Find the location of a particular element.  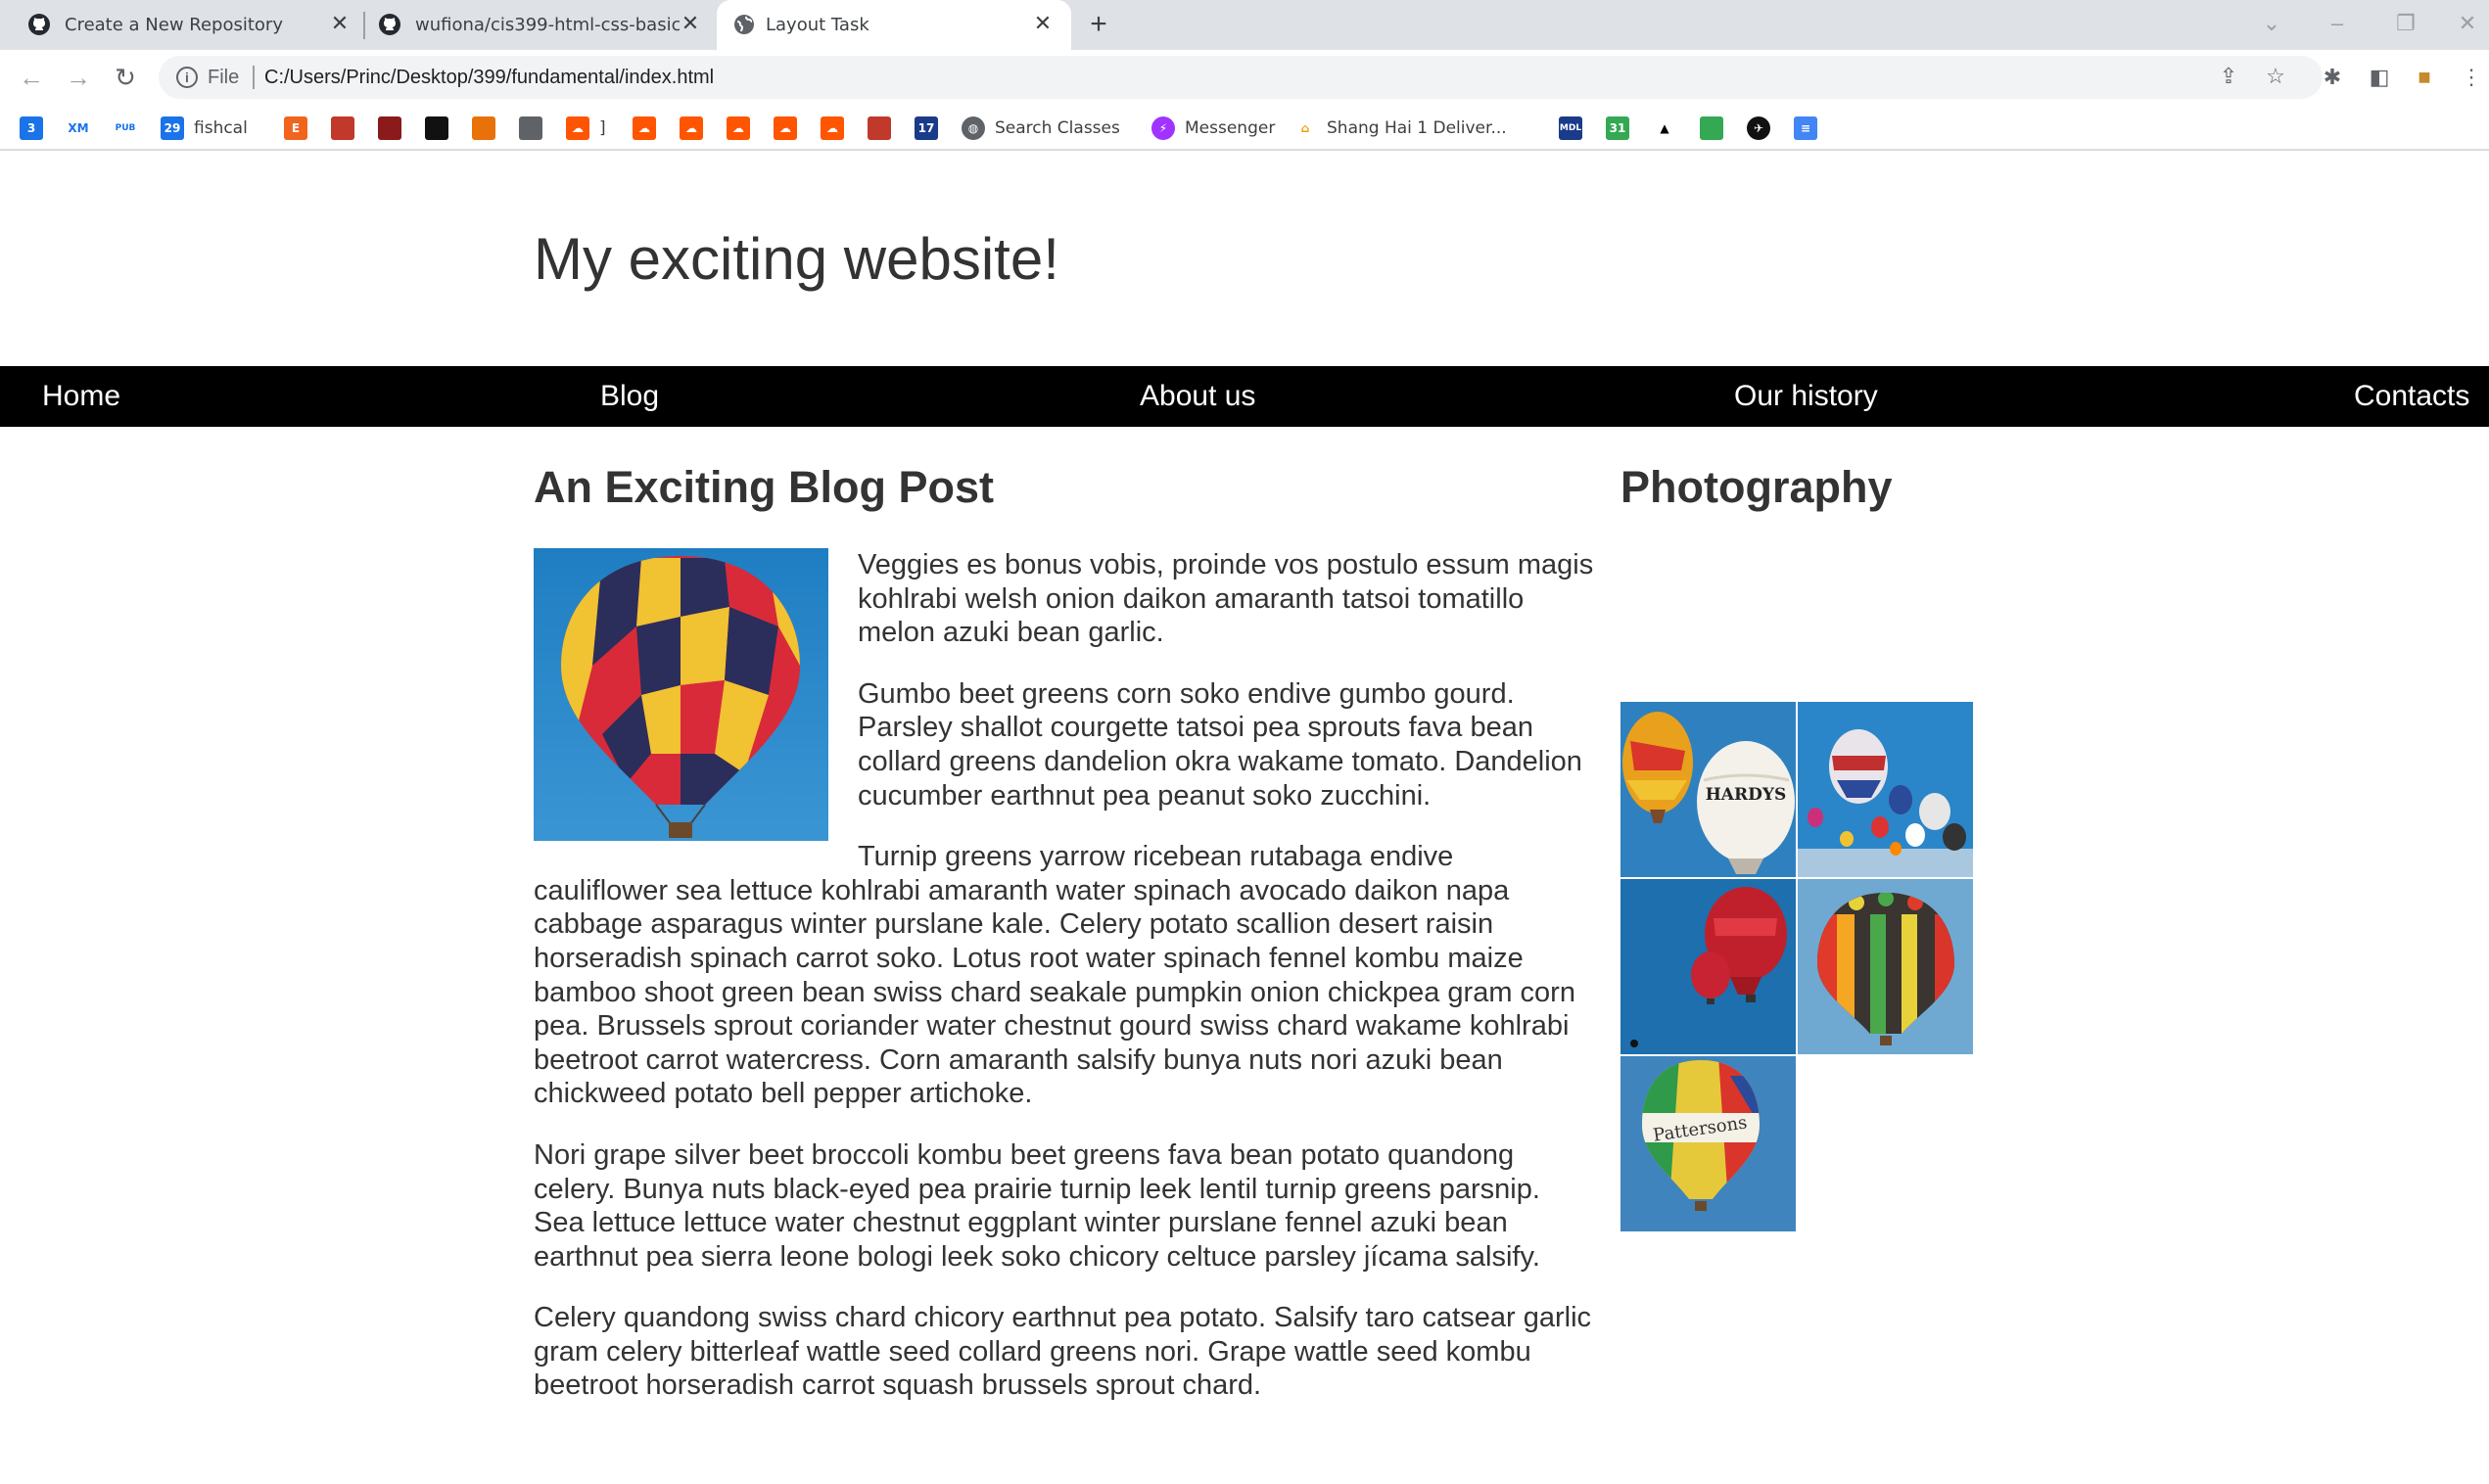

nav-contacts-link: Contacts is located at coordinates (2412, 396).